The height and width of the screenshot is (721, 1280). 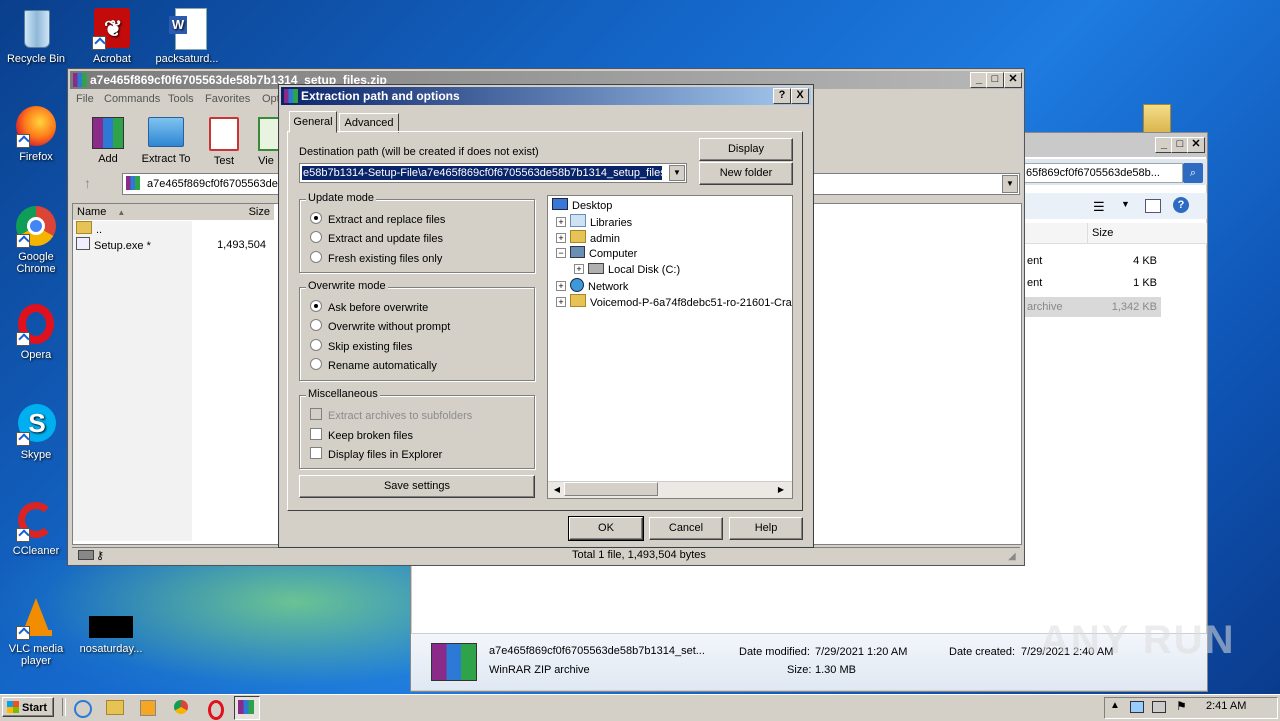 What do you see at coordinates (36, 655) in the screenshot?
I see `desktop-icon-label: VLC media player` at bounding box center [36, 655].